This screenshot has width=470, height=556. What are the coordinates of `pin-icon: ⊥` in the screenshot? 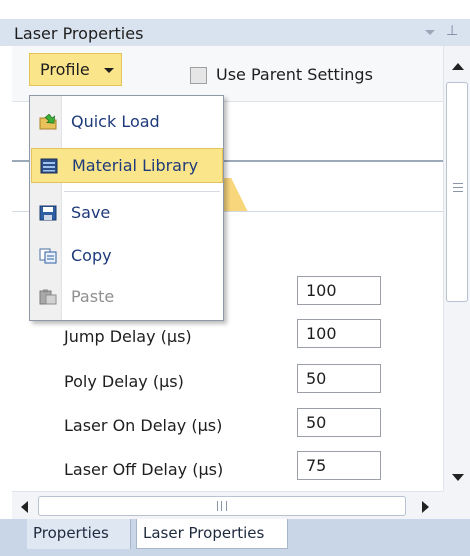 It's located at (452, 31).